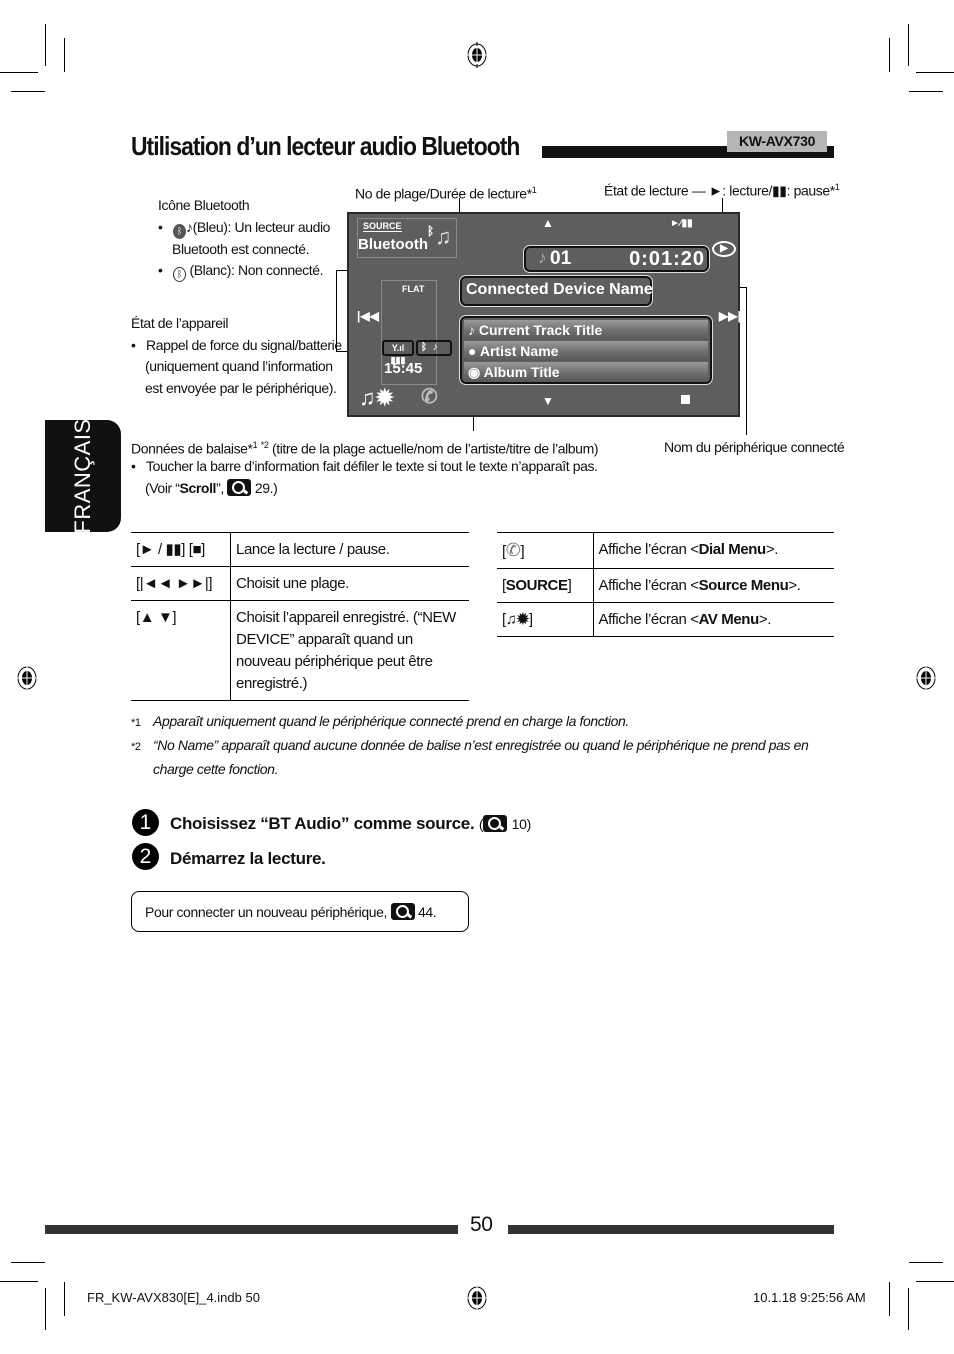 This screenshot has height=1354, width=954. What do you see at coordinates (393, 244) in the screenshot?
I see `source-name: Bluetooth` at bounding box center [393, 244].